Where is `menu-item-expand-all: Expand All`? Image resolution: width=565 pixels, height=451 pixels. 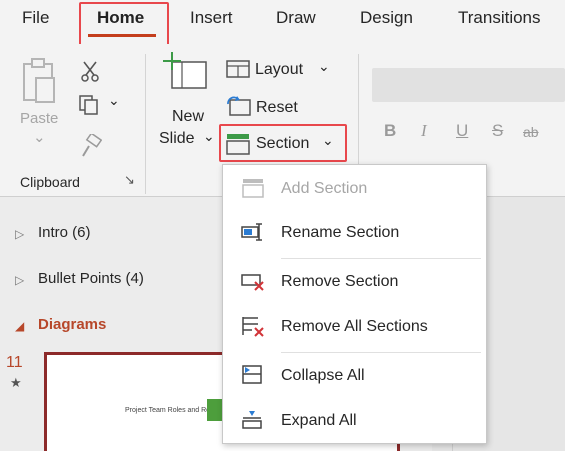 menu-item-expand-all: Expand All is located at coordinates (355, 421).